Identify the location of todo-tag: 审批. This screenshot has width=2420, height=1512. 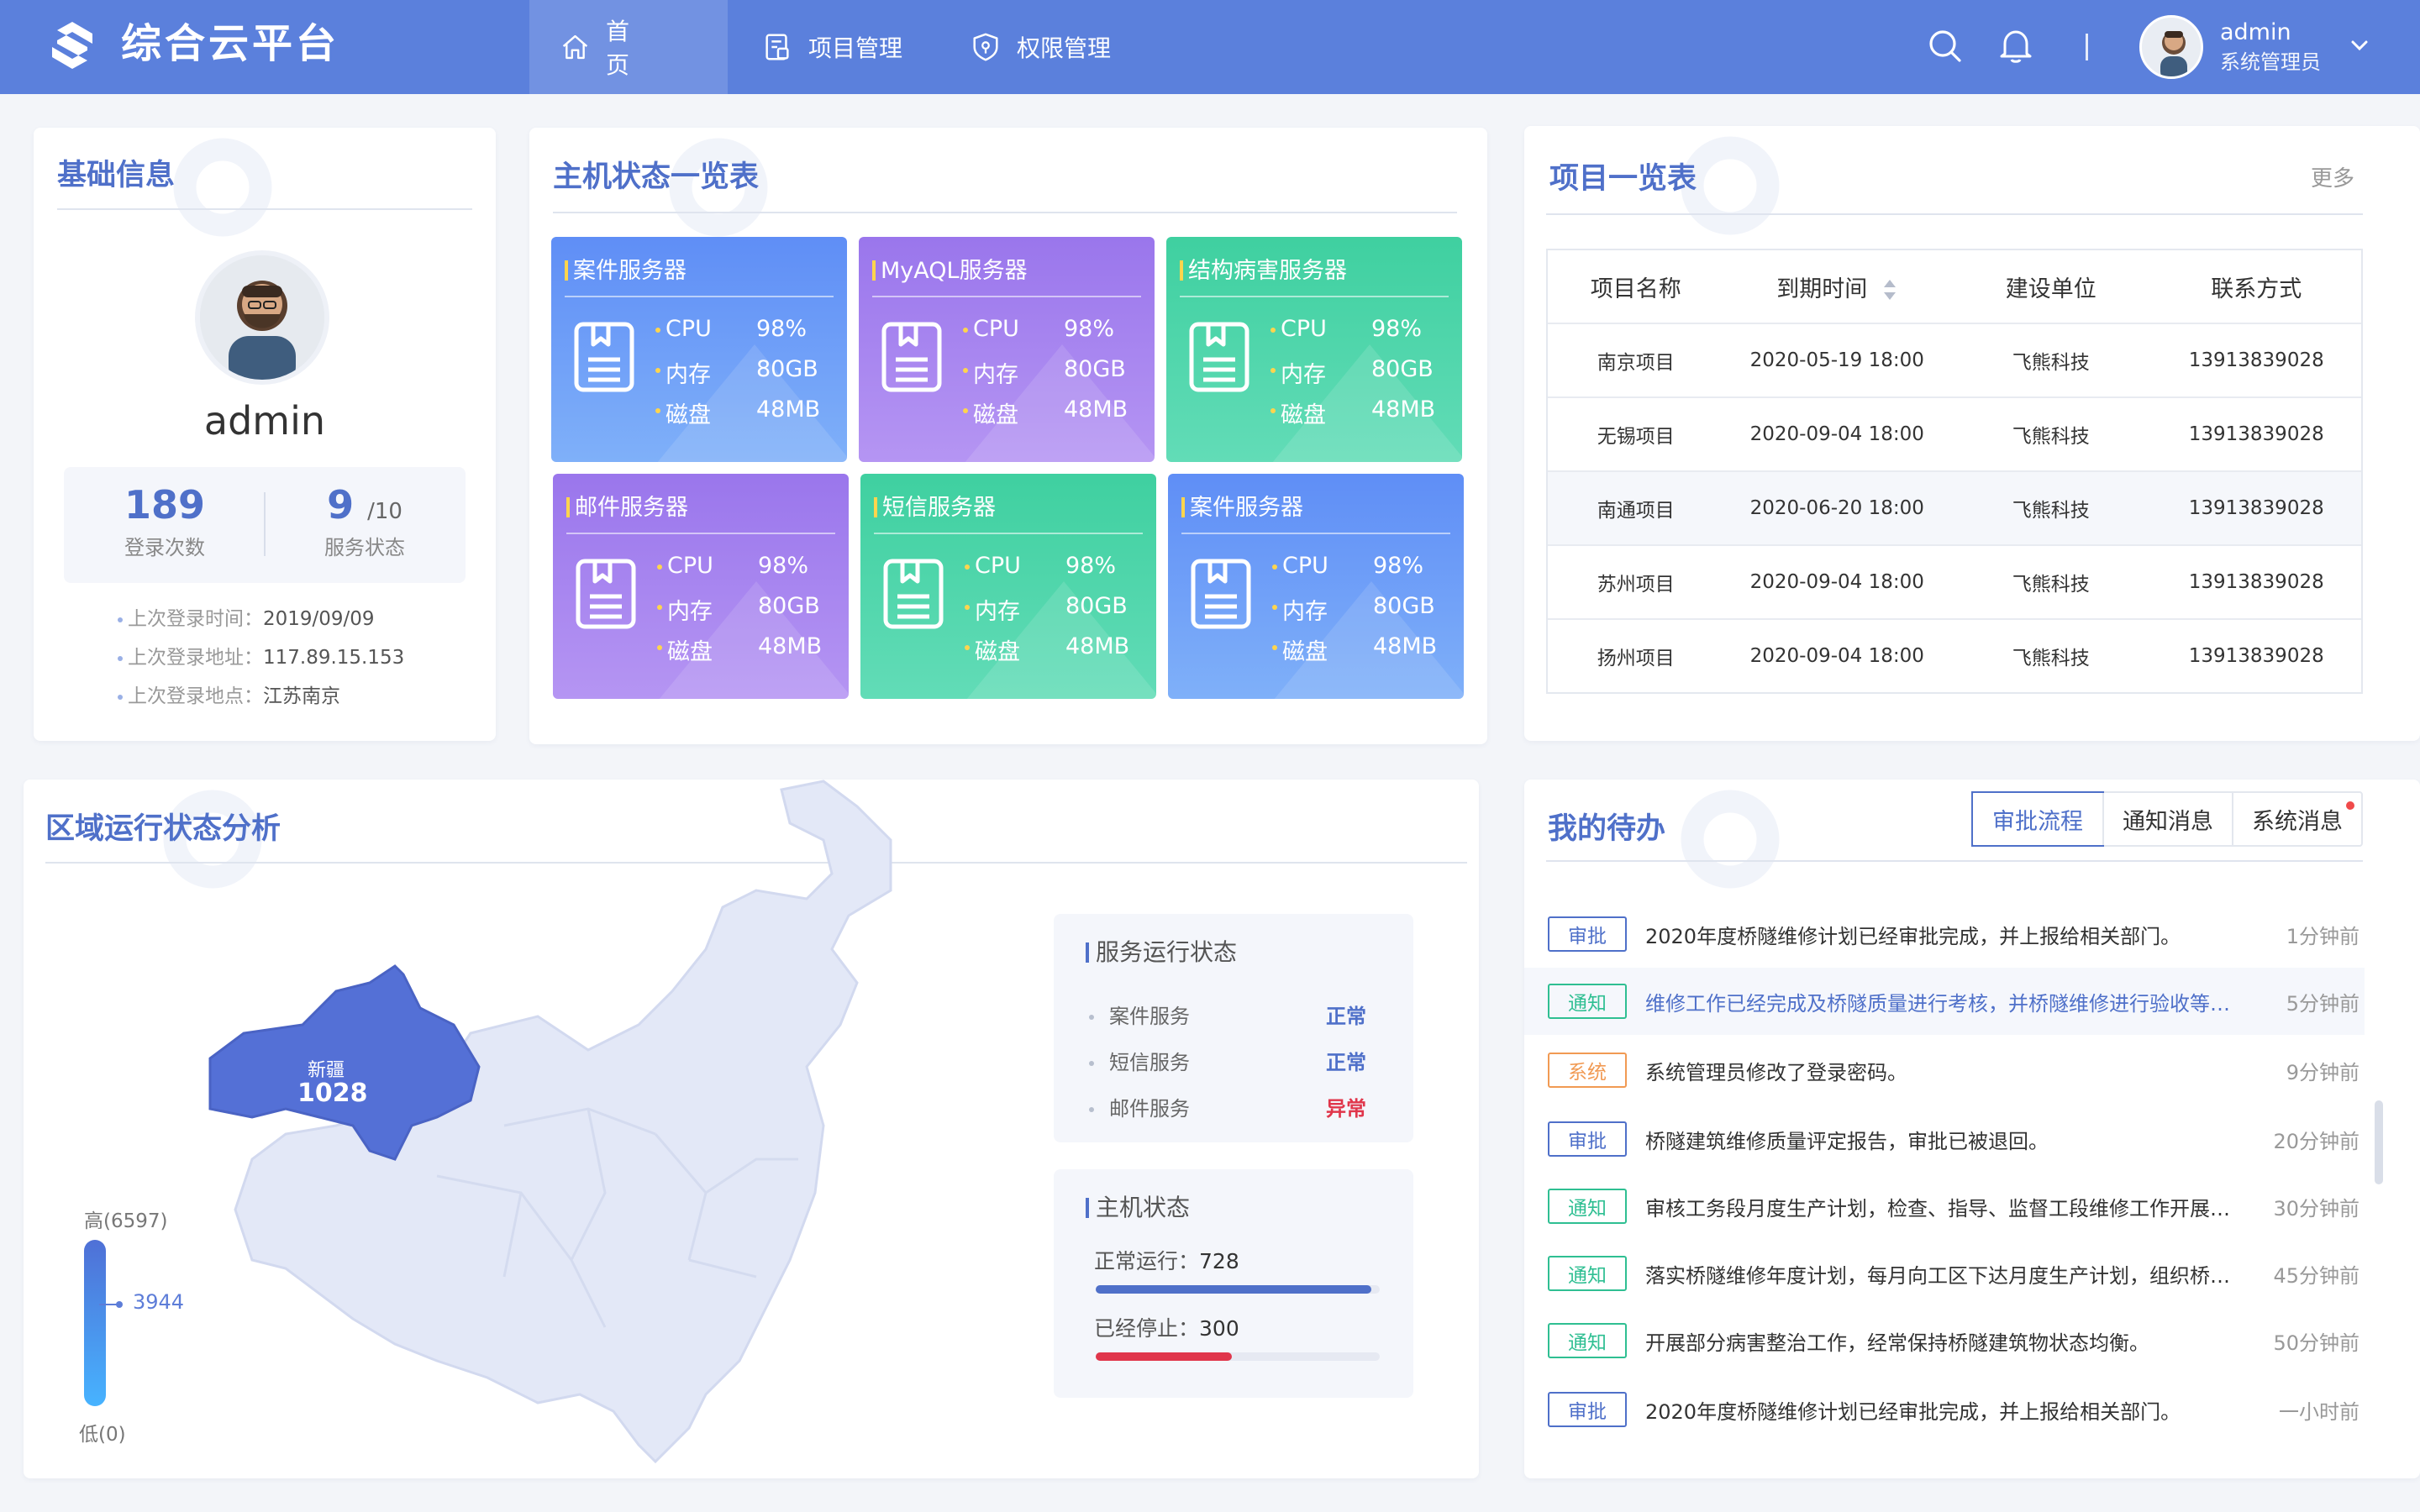
(1588, 934).